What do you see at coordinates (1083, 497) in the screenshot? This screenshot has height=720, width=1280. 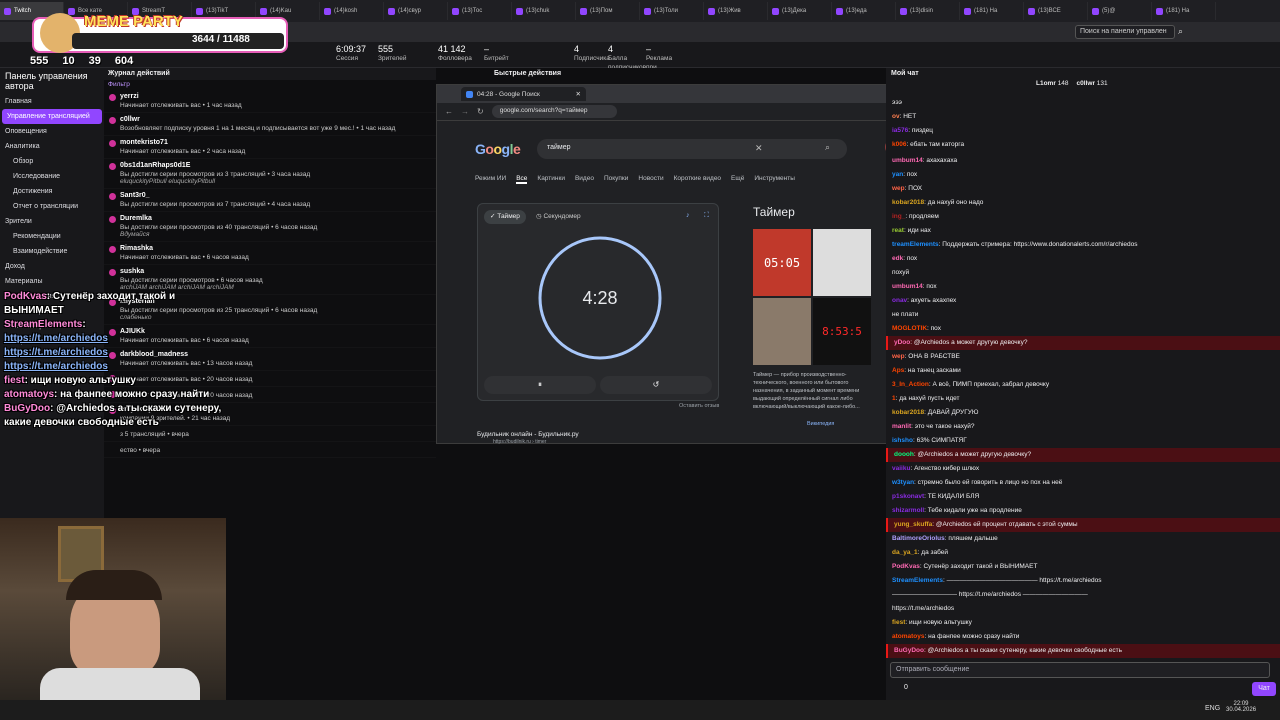 I see `chat-message: p1skonavt: ТЕ КИДАЛИ БЛЯ` at bounding box center [1083, 497].